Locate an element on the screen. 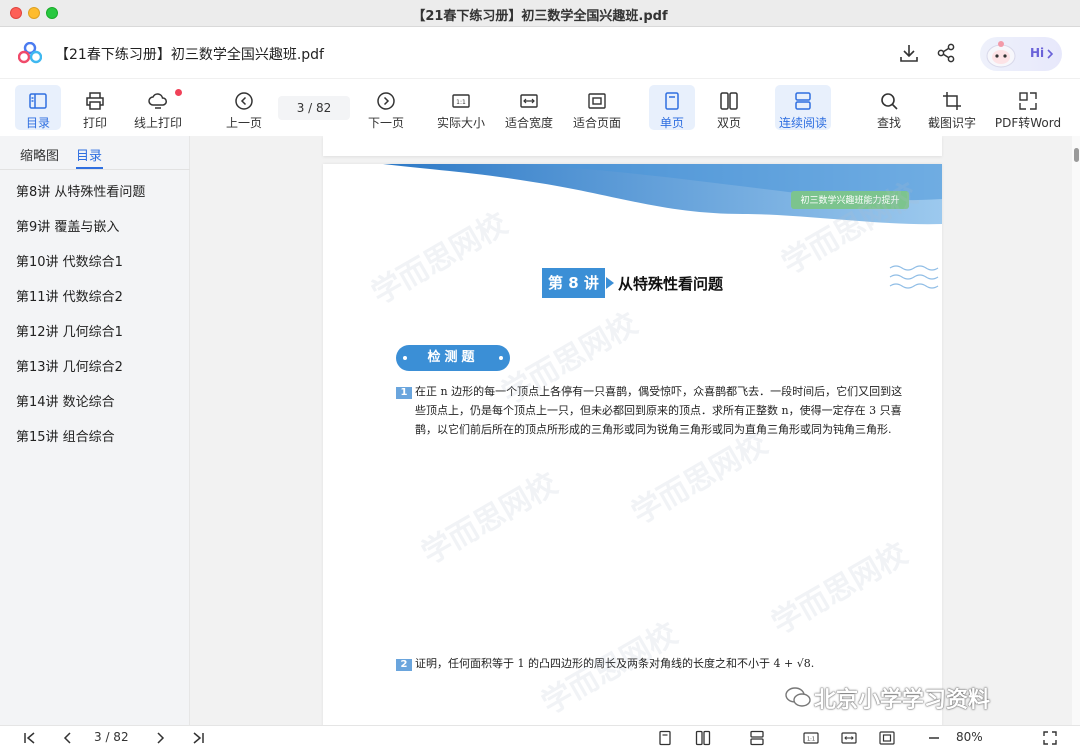  share-icon is located at coordinates (946, 53).